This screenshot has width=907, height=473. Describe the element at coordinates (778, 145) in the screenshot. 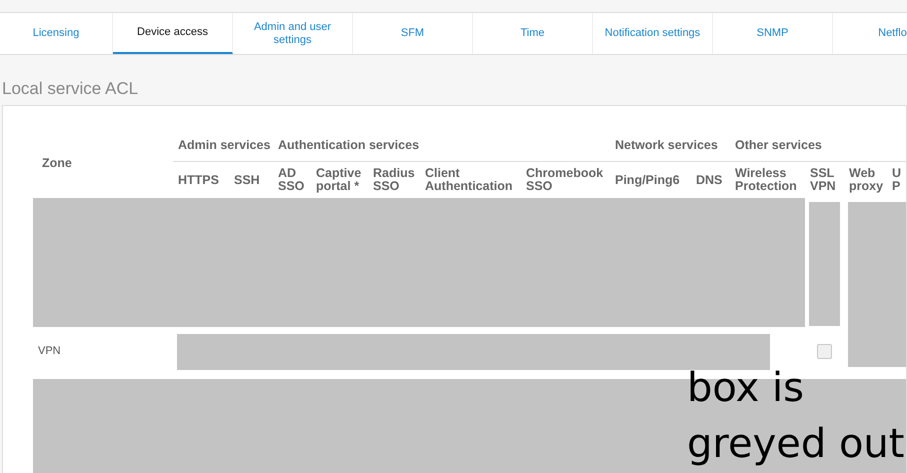

I see `column-group-header: Other services` at that location.